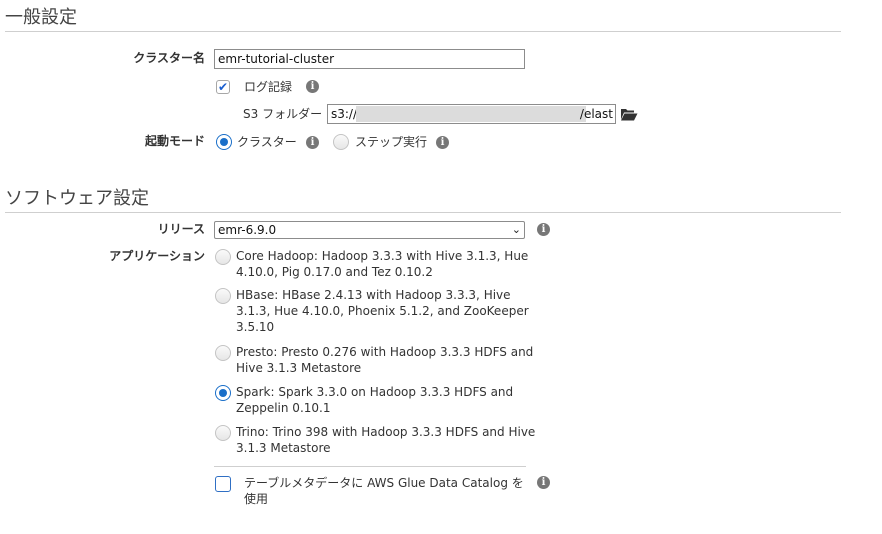 This screenshot has height=534, width=882. I want to click on s3-folder-label: S3 フォルダー, so click(283, 114).